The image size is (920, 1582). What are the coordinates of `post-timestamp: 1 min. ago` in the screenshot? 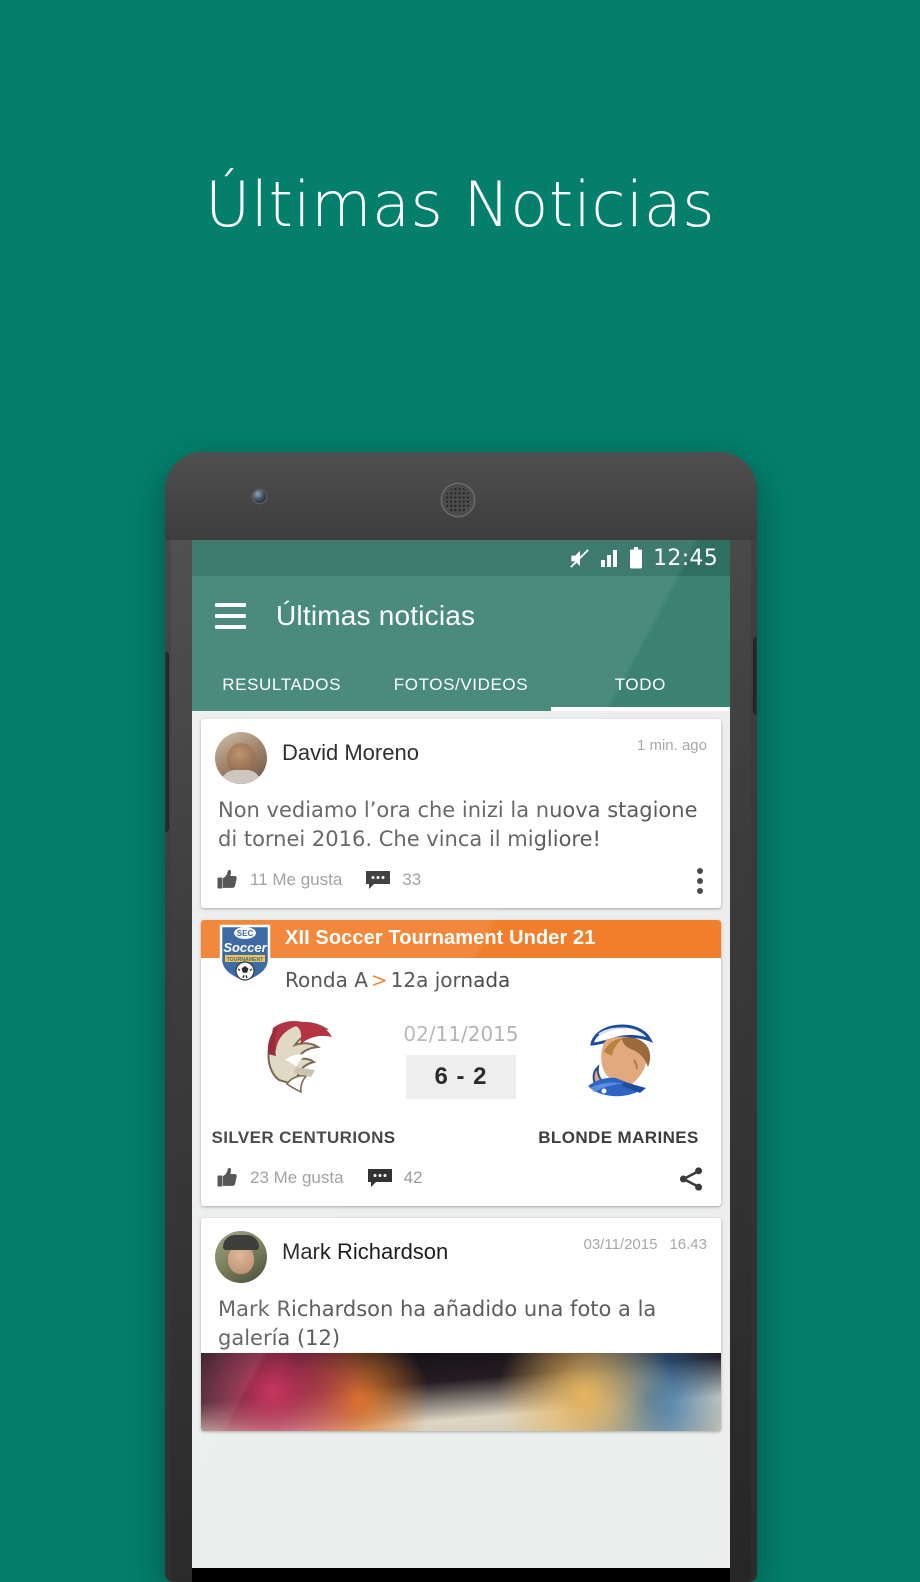 It's located at (671, 745).